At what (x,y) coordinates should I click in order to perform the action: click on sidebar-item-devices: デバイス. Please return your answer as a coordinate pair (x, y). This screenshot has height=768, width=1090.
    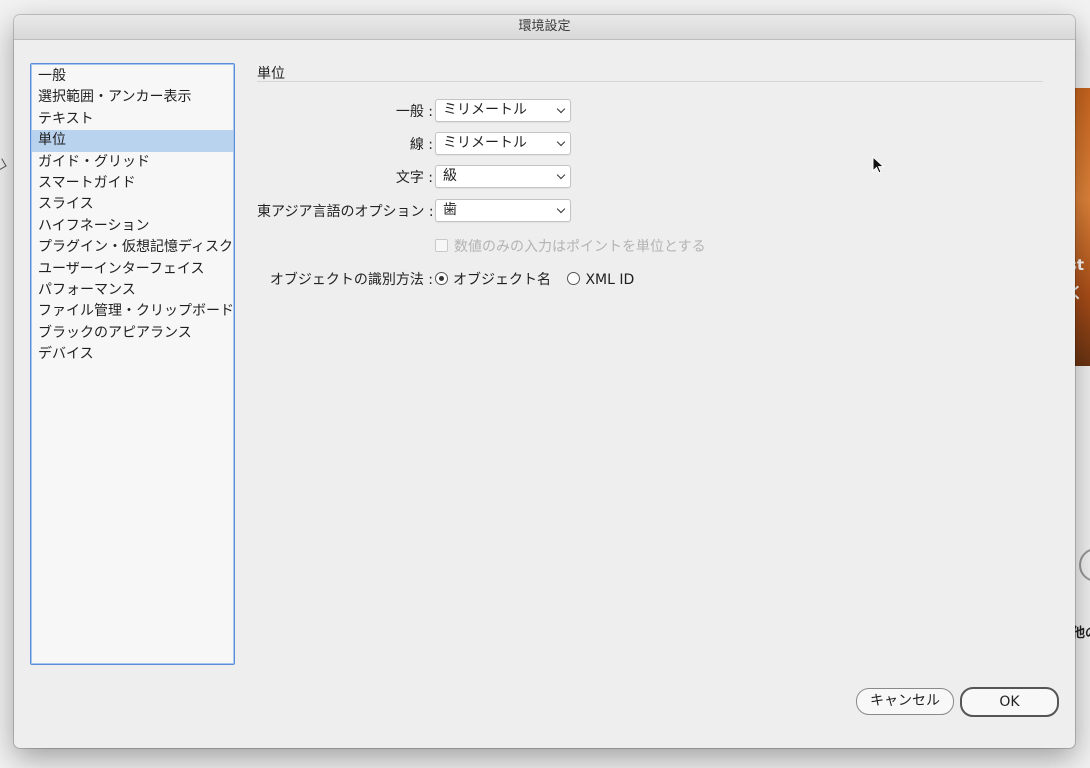
    Looking at the image, I should click on (132, 354).